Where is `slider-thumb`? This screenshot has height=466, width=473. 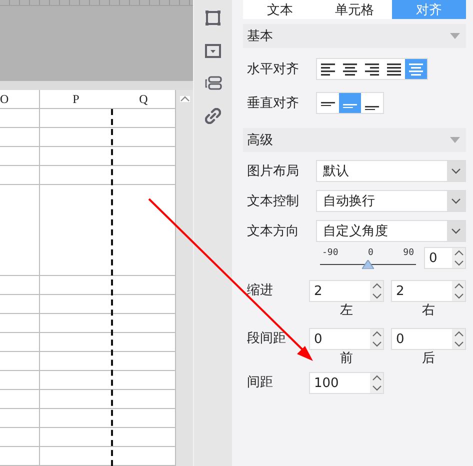 slider-thumb is located at coordinates (368, 264).